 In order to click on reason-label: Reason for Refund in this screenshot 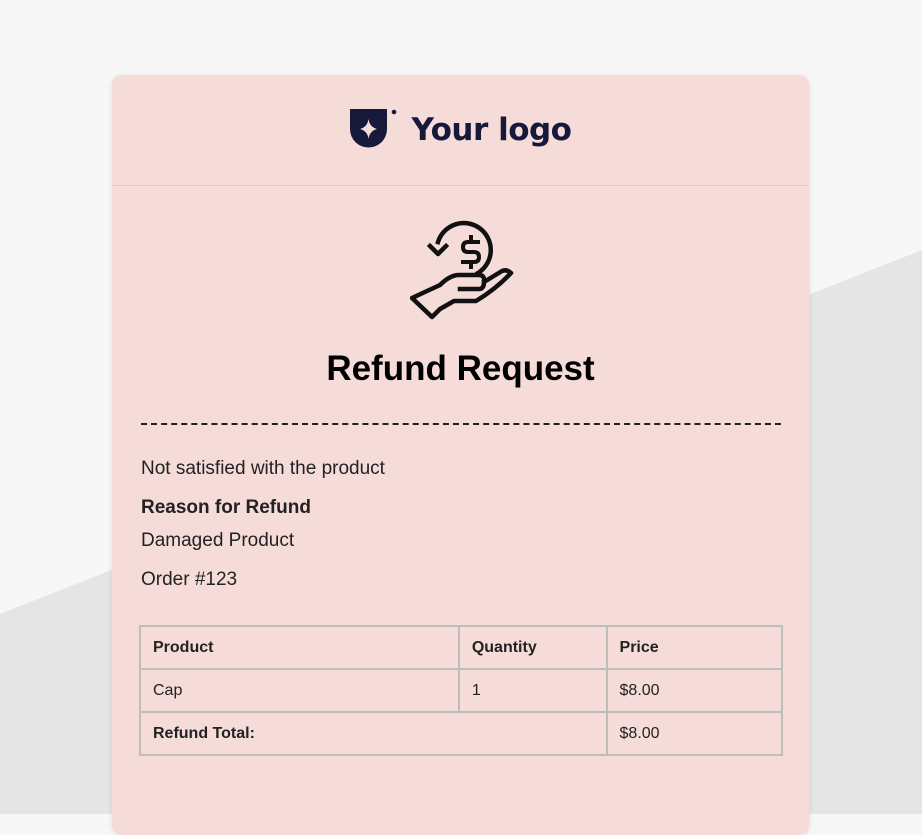, I will do `click(226, 507)`.